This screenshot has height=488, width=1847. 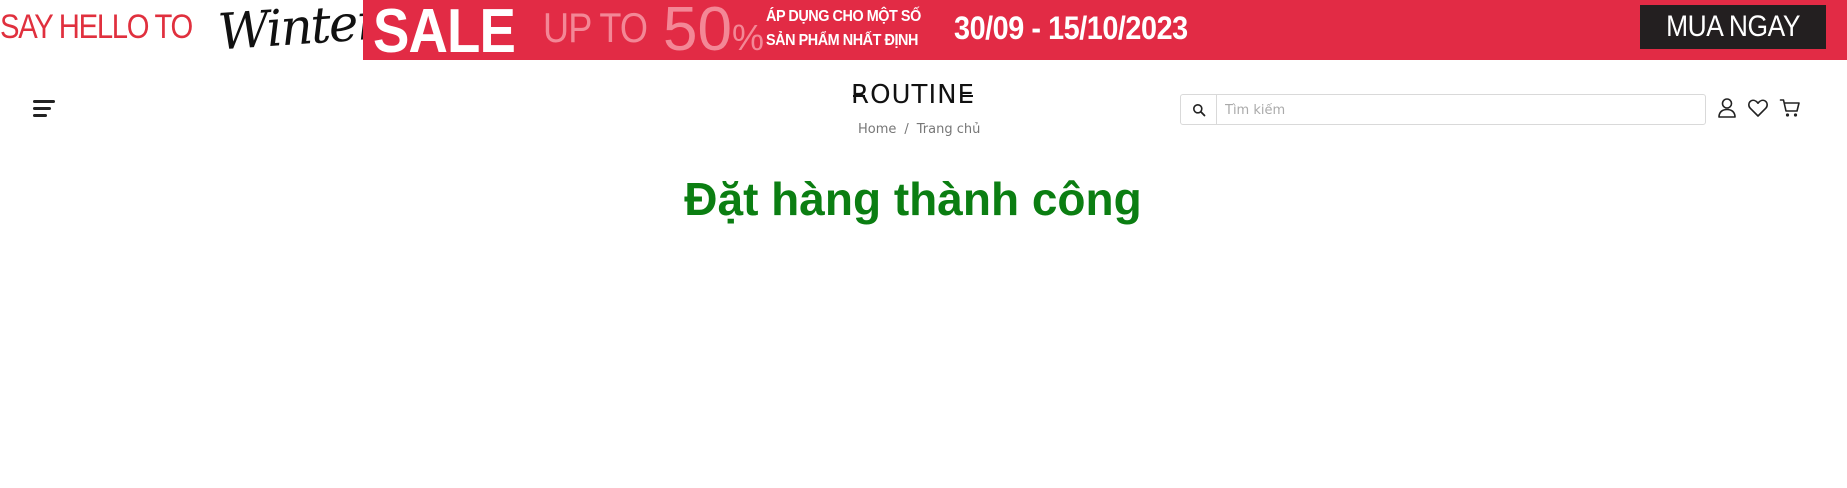 What do you see at coordinates (595, 27) in the screenshot?
I see `banner-up-to: UP TO` at bounding box center [595, 27].